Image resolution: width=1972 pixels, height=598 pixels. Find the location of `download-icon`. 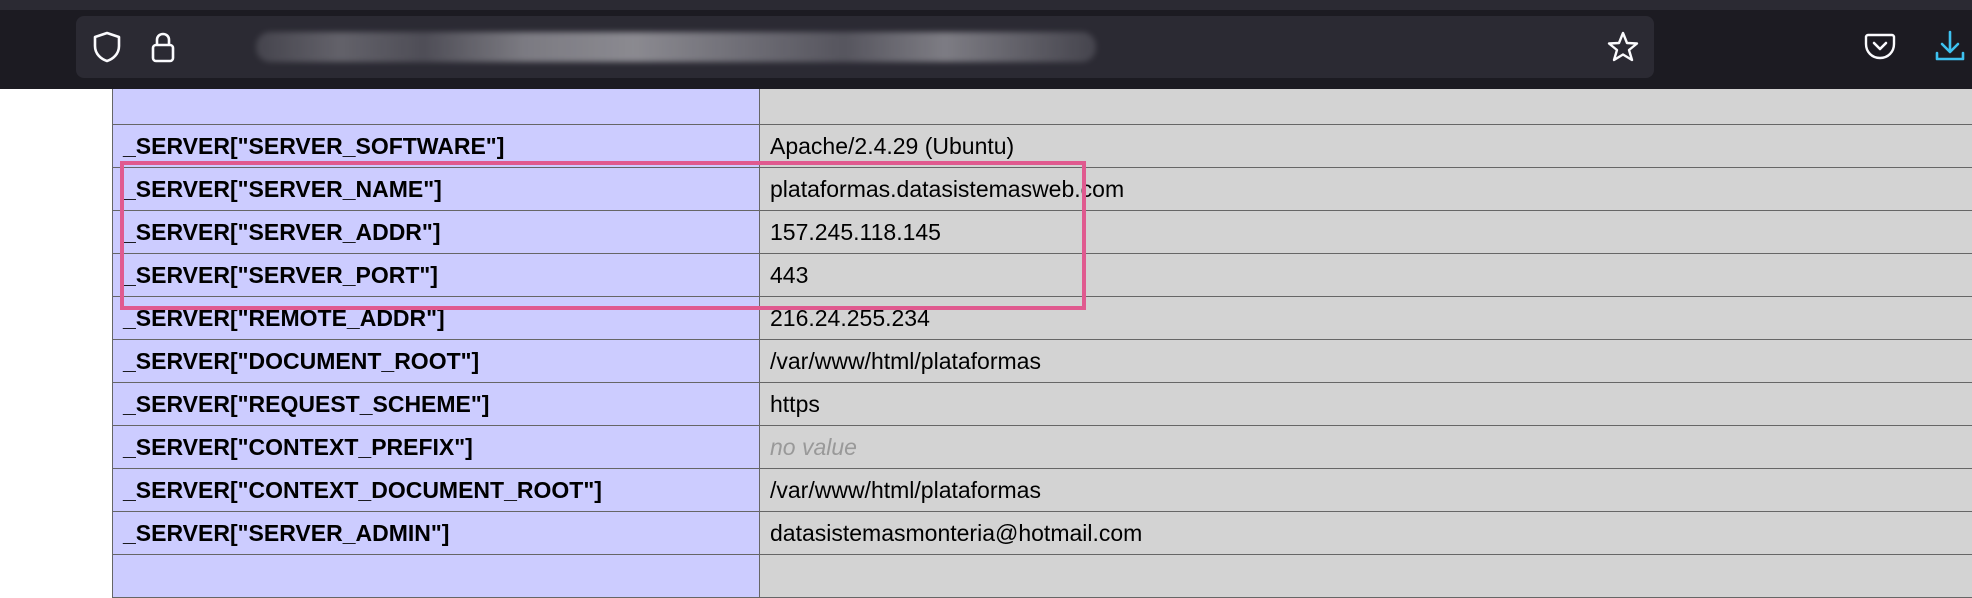

download-icon is located at coordinates (1950, 46).